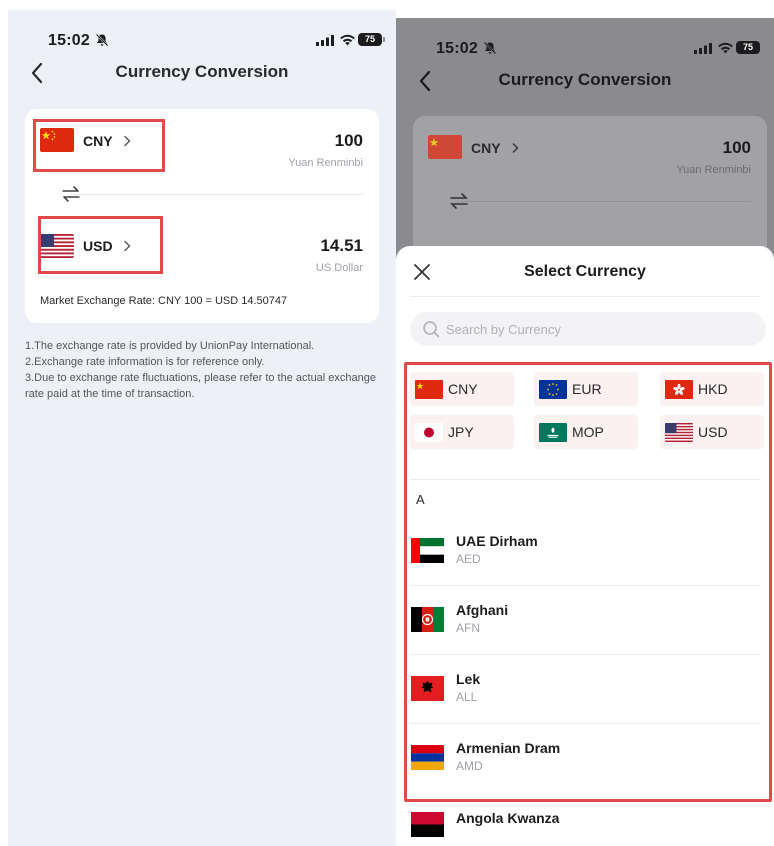 Image resolution: width=774 pixels, height=846 pixels. Describe the element at coordinates (585, 271) in the screenshot. I see `sheet-title: Select Currency` at that location.